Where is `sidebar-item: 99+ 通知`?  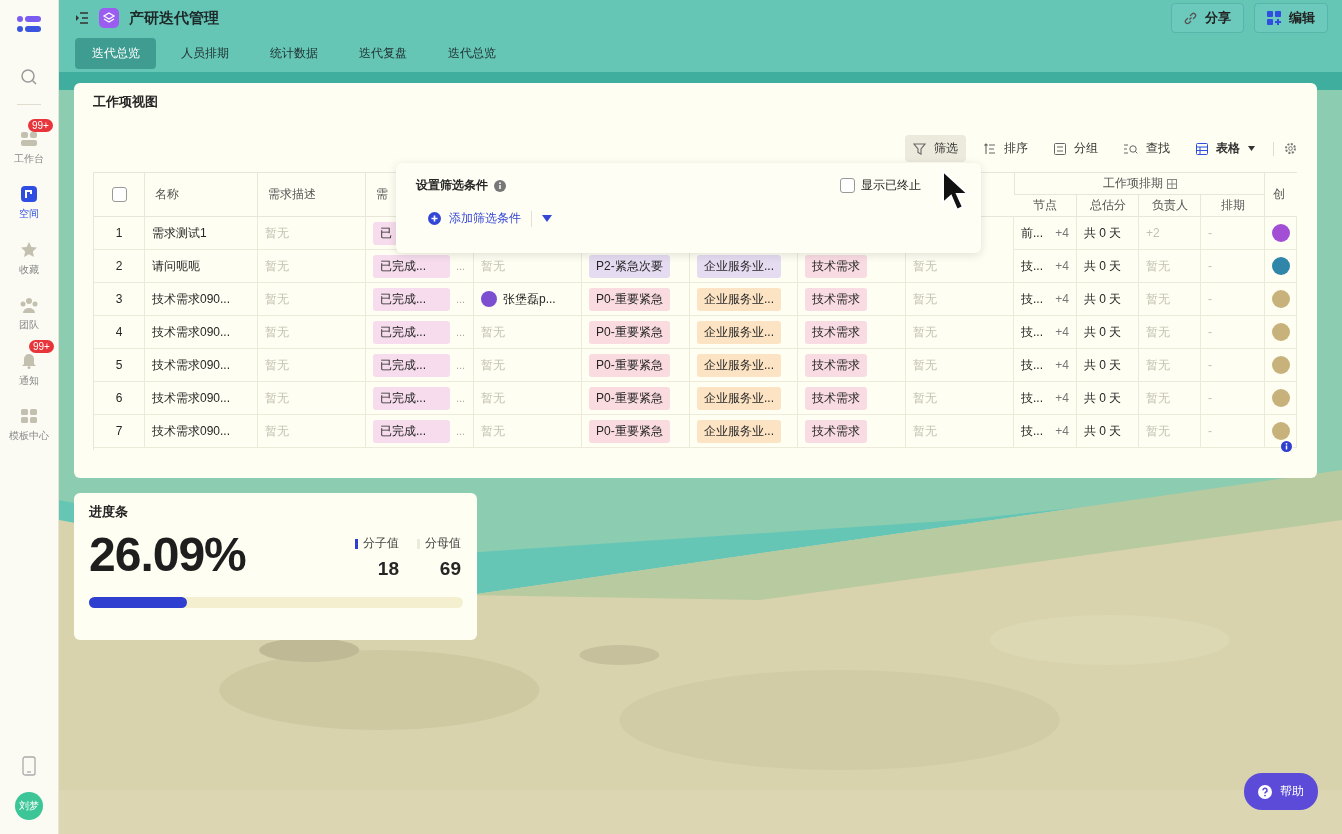 sidebar-item: 99+ 通知 is located at coordinates (29, 365).